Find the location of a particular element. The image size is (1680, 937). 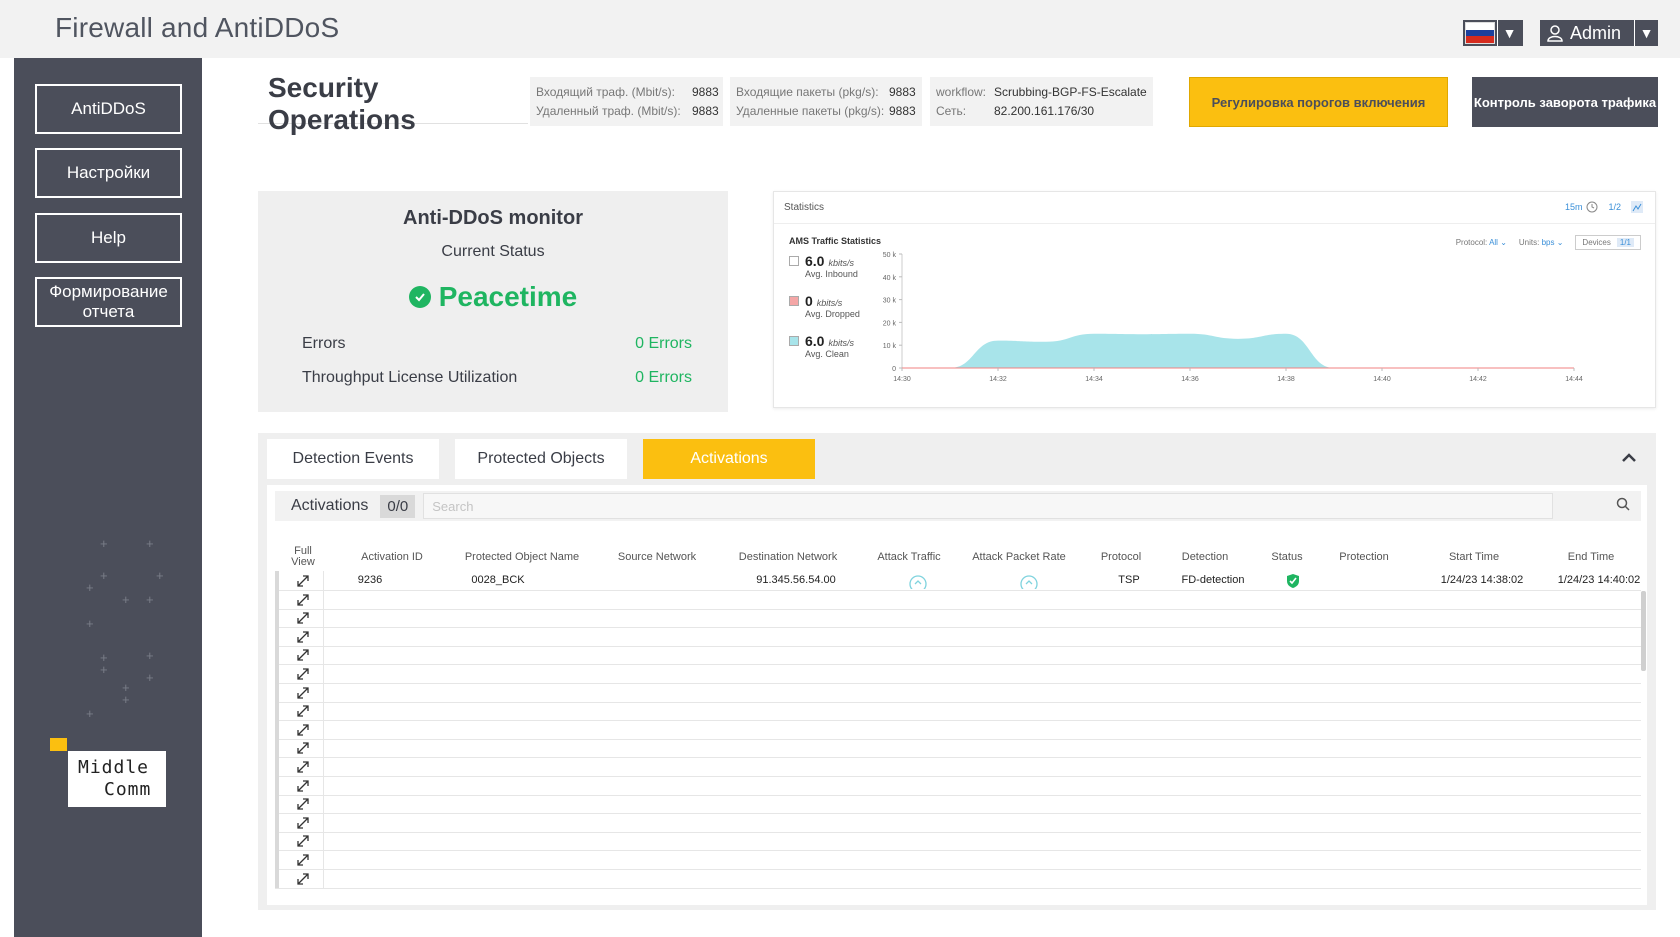

series-area is located at coordinates (1238, 350).